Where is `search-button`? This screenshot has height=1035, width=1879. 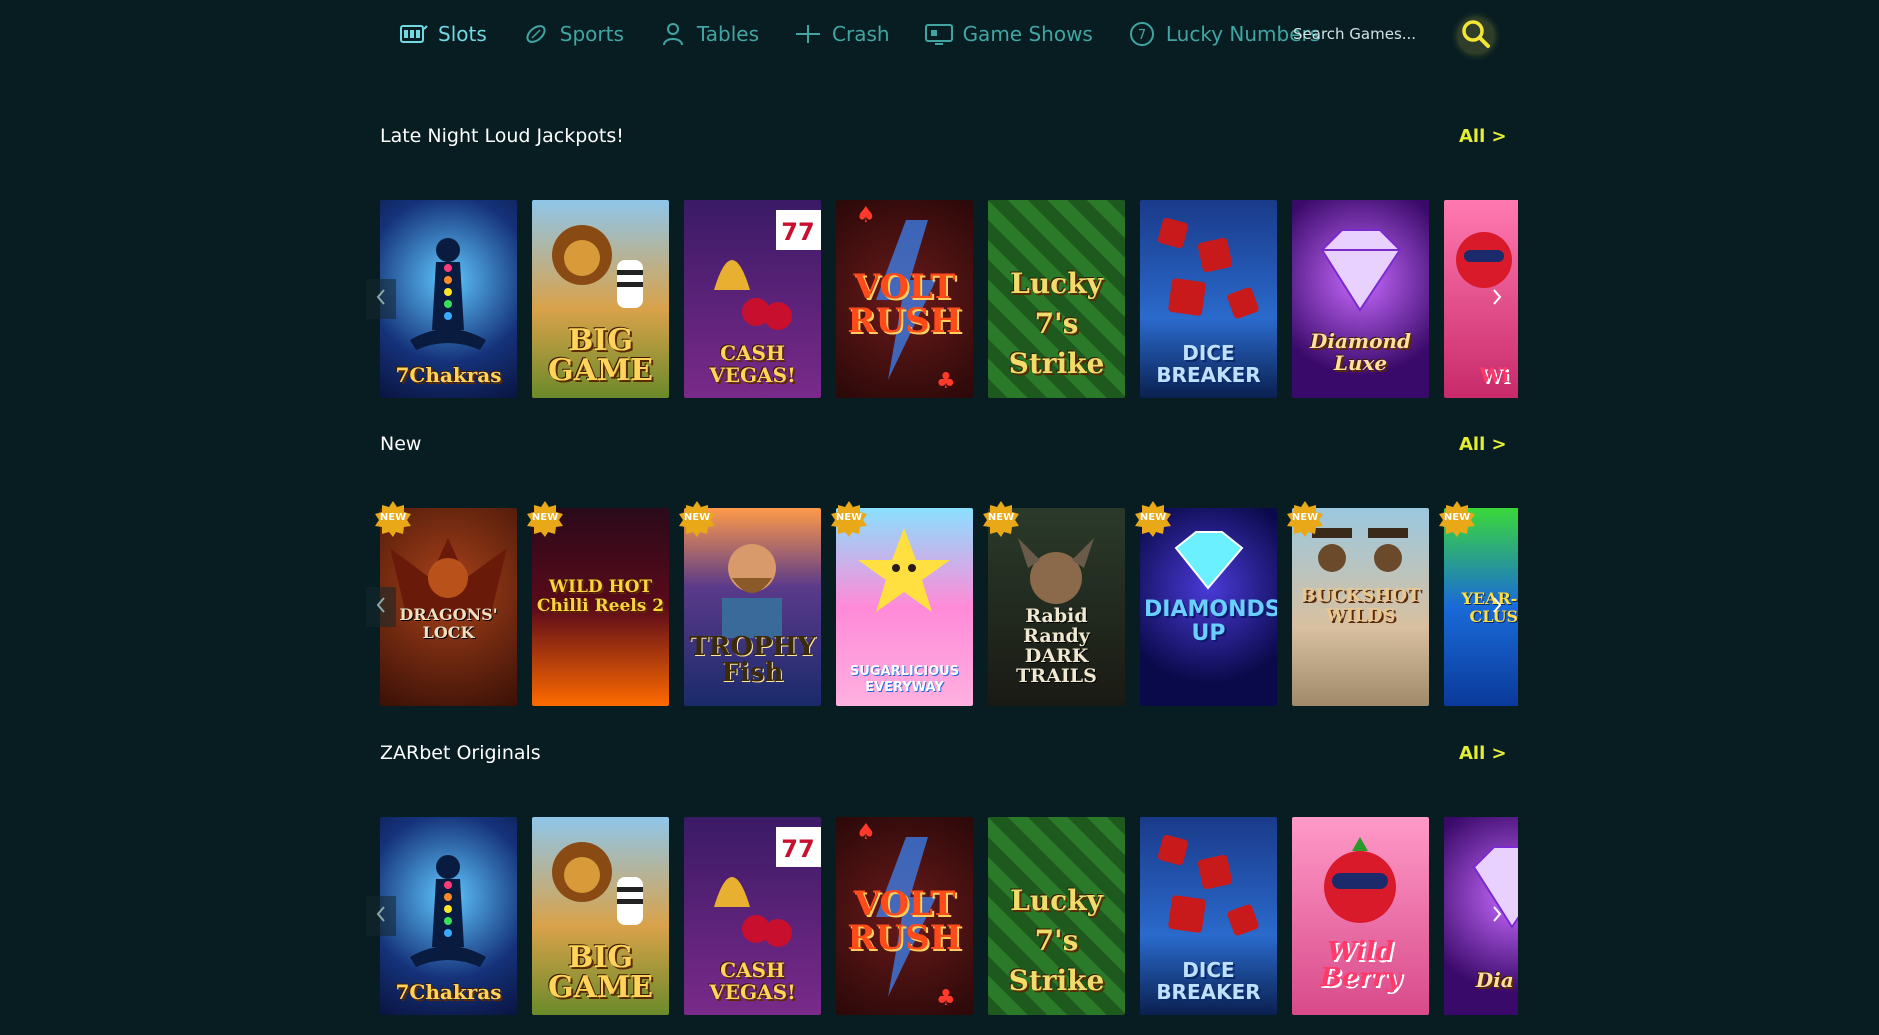 search-button is located at coordinates (1476, 36).